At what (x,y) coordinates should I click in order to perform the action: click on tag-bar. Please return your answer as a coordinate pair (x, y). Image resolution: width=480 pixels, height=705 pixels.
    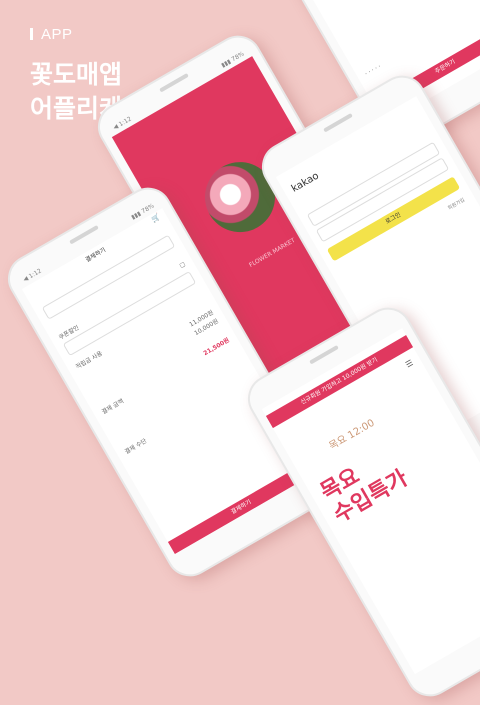
    Looking at the image, I should click on (31, 34).